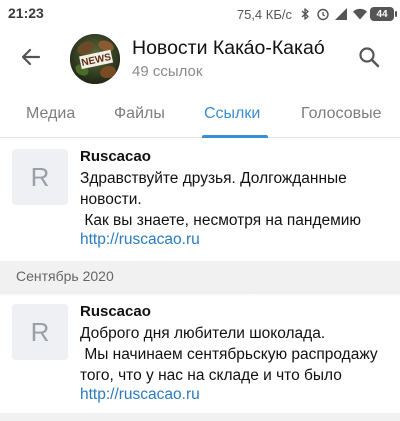  I want to click on date-section-header: Сентябрь 2020, so click(200, 276).